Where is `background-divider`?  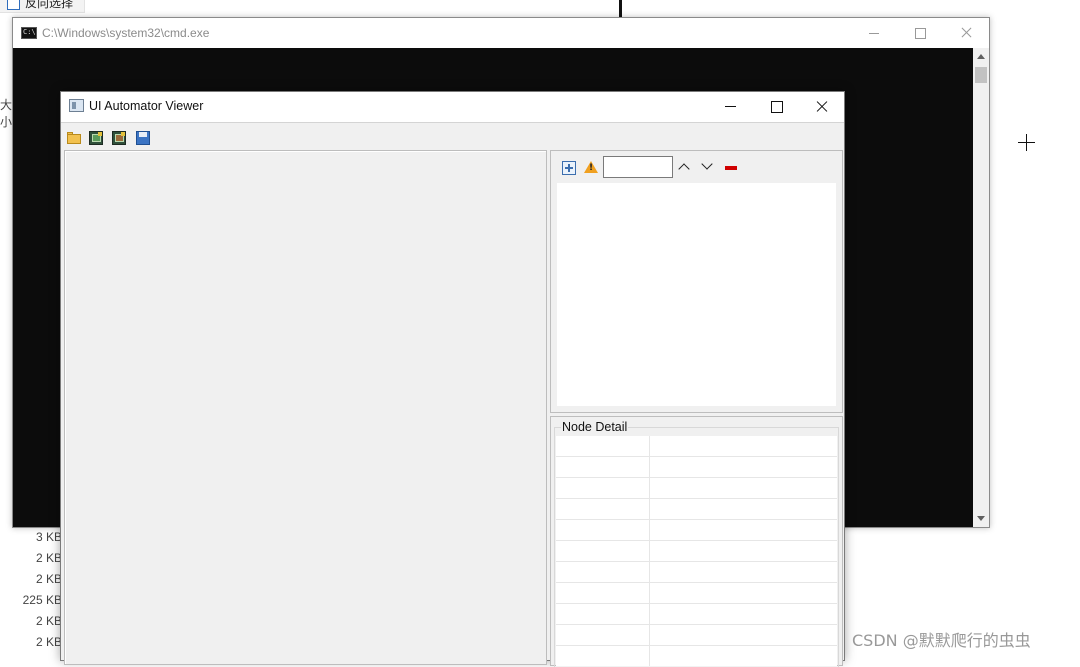
background-divider is located at coordinates (620, 9).